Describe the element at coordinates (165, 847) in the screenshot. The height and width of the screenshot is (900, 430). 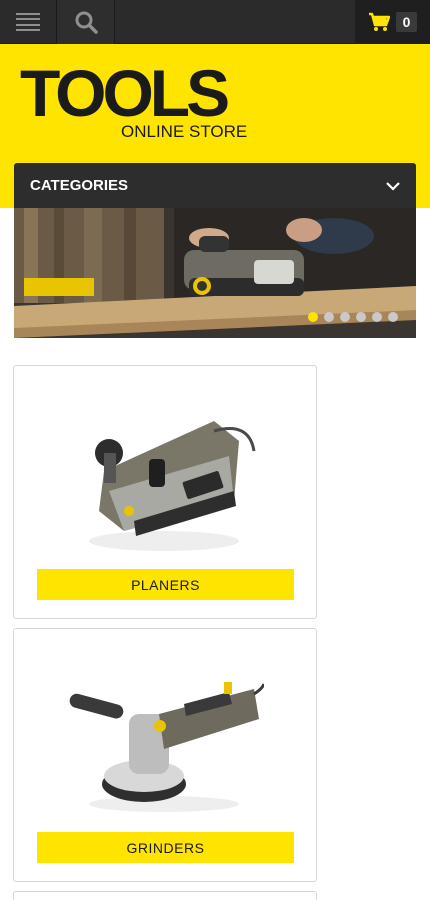
I see `product-label: GRINDERS` at that location.